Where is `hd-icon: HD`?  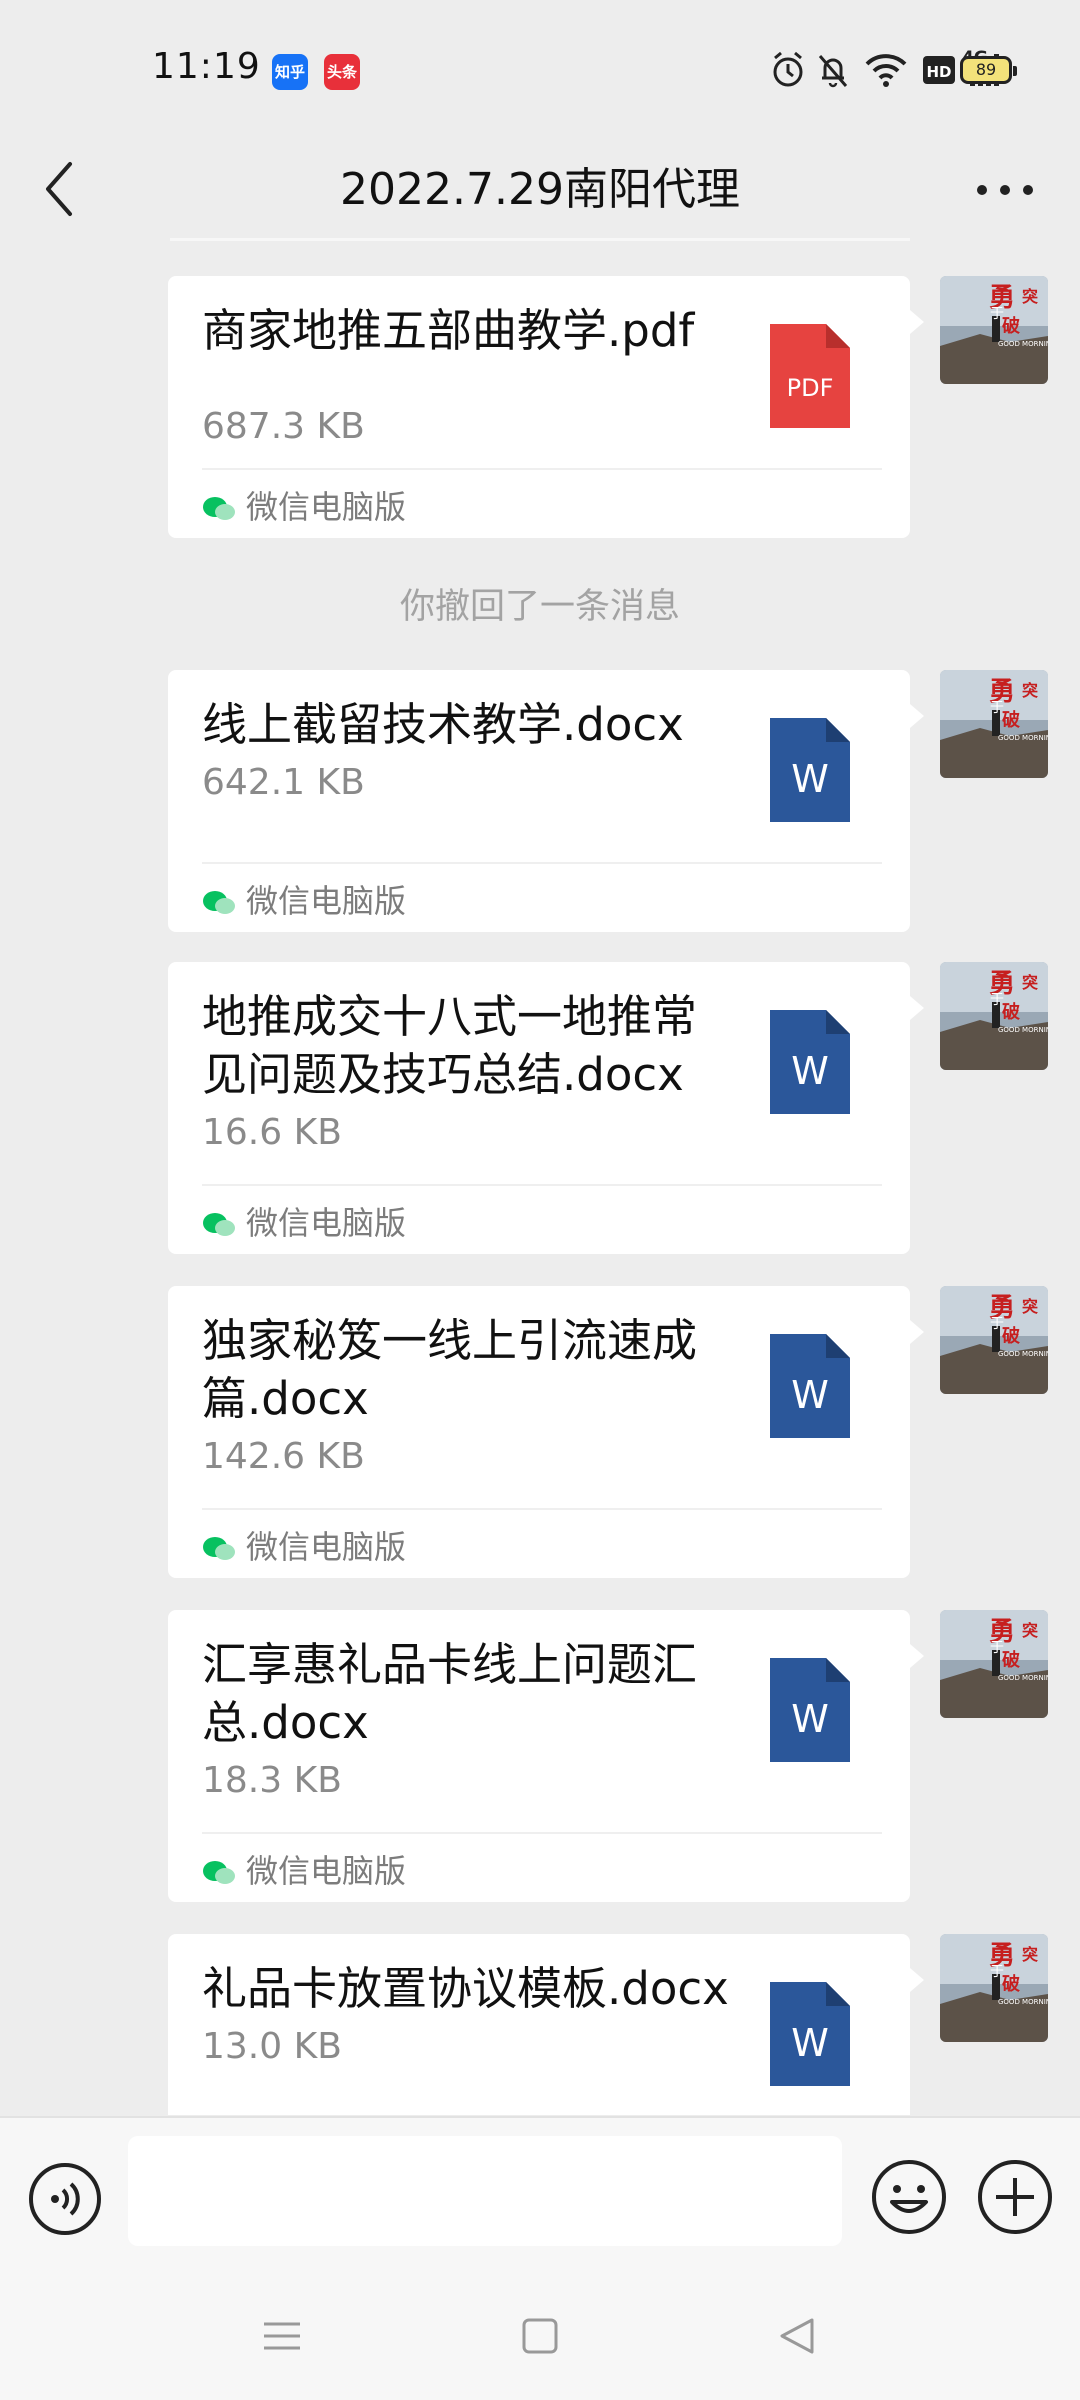
hd-icon: HD is located at coordinates (939, 70).